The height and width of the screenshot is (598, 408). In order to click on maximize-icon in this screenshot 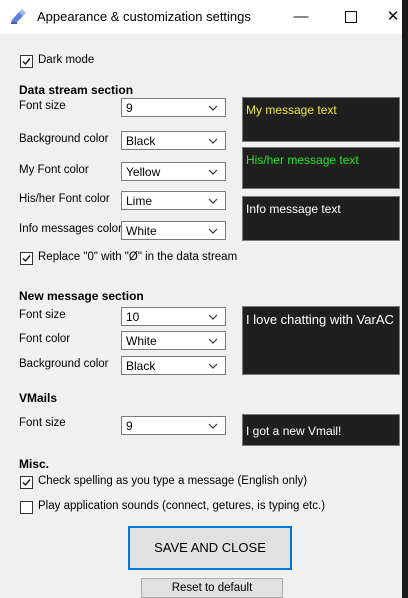, I will do `click(351, 17)`.